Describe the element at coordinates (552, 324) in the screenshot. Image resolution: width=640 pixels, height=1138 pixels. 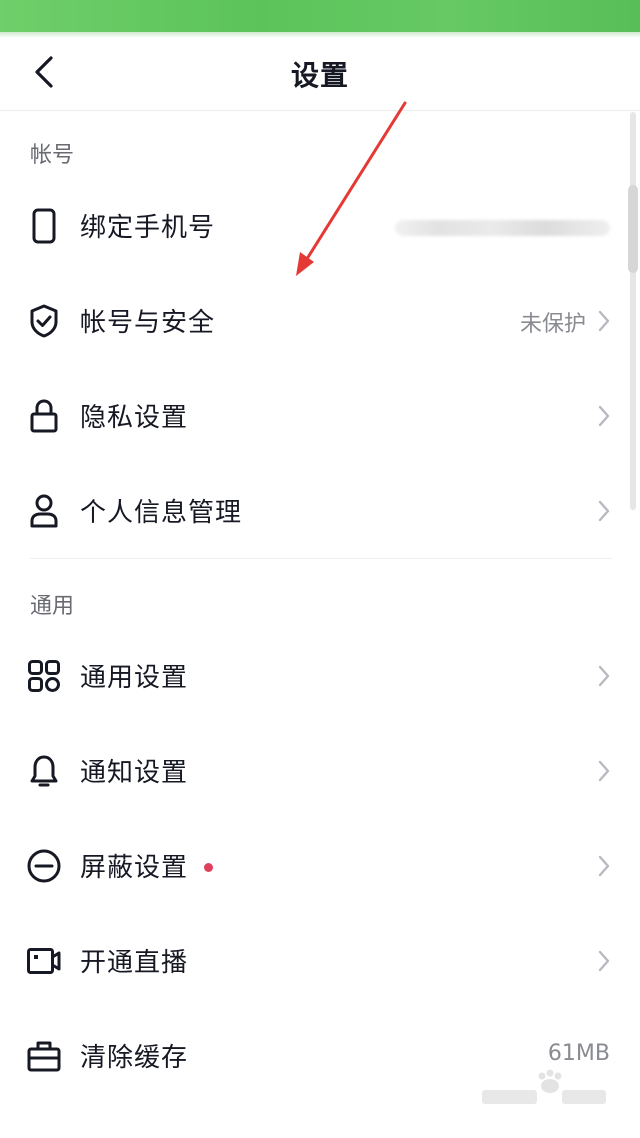
I see `security-status-value: 未保护` at that location.